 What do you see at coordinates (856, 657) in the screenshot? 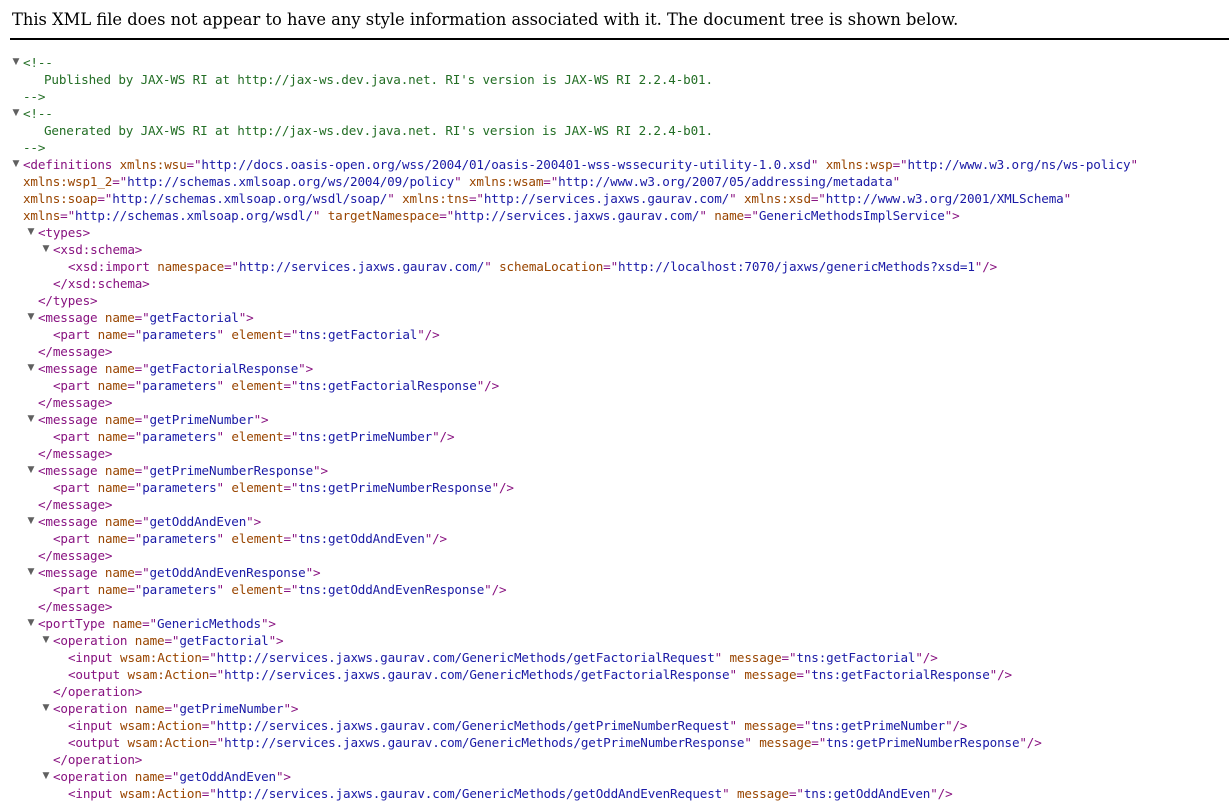
I see `xml-attribute-value: tns:getFactorial` at bounding box center [856, 657].